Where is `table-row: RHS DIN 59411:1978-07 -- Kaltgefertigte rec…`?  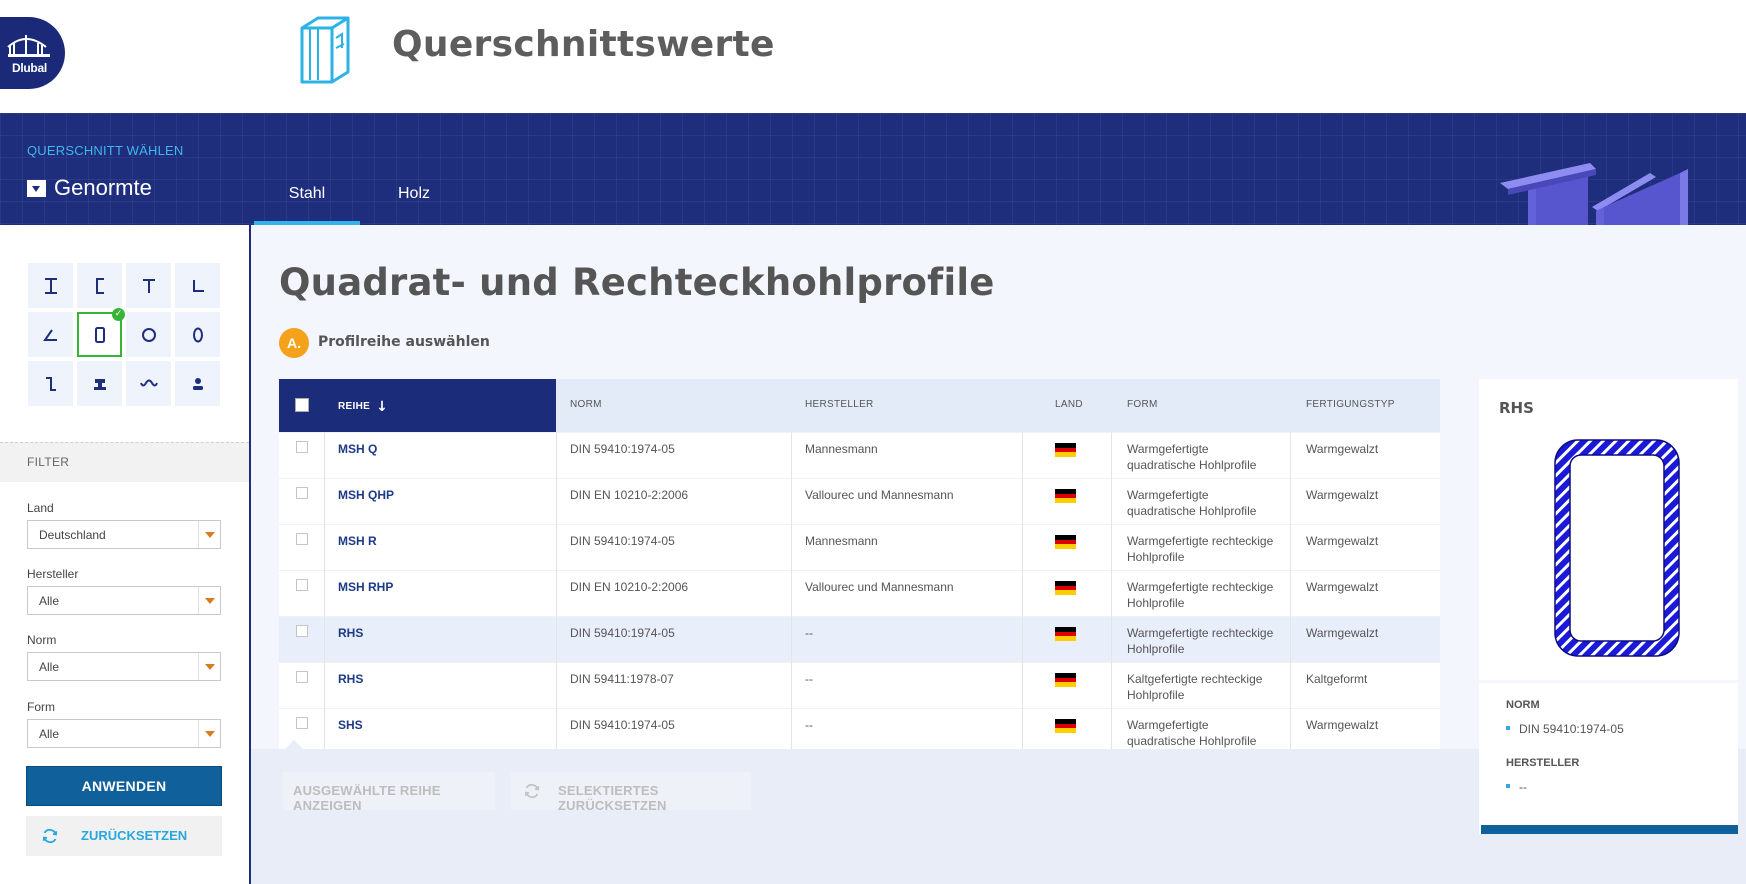
table-row: RHS DIN 59411:1978-07 -- Kaltgefertigte rec… is located at coordinates (859, 685).